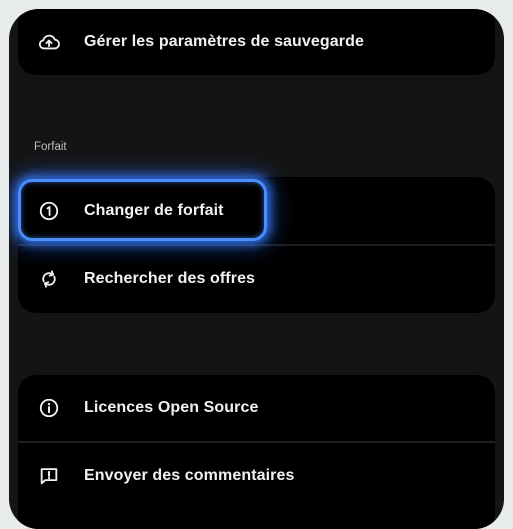 This screenshot has width=513, height=529. I want to click on feedback-icon, so click(49, 476).